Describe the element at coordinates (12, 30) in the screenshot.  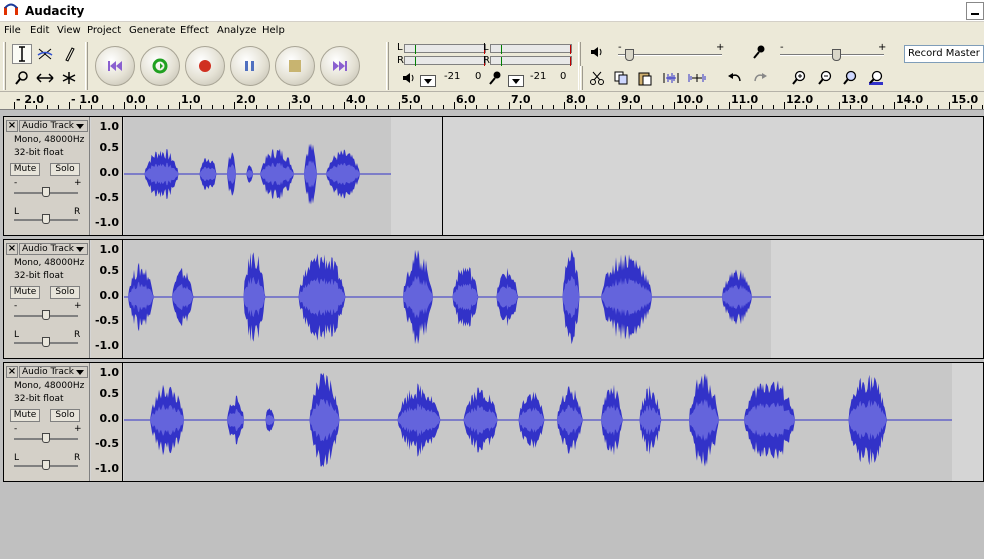
I see `menu-file: File` at that location.